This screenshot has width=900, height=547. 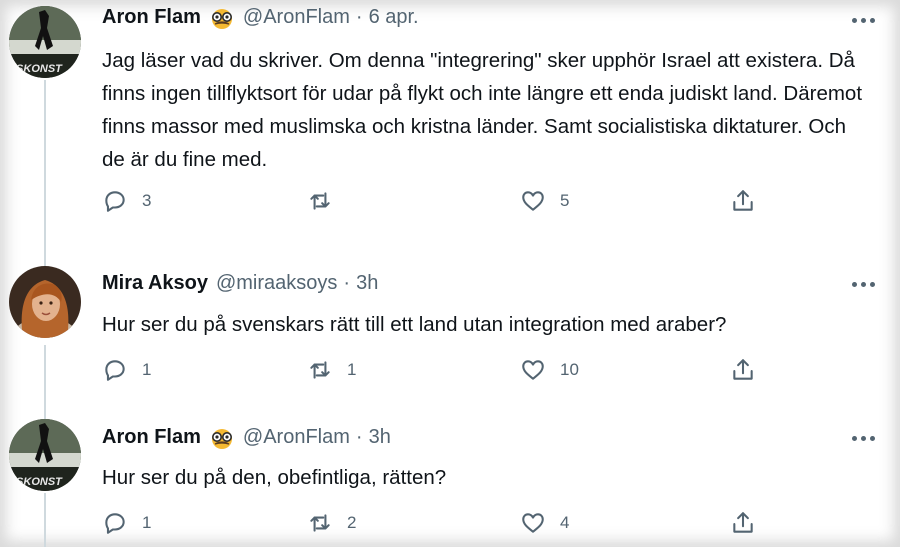 I want to click on reply-count: 3, so click(x=147, y=200).